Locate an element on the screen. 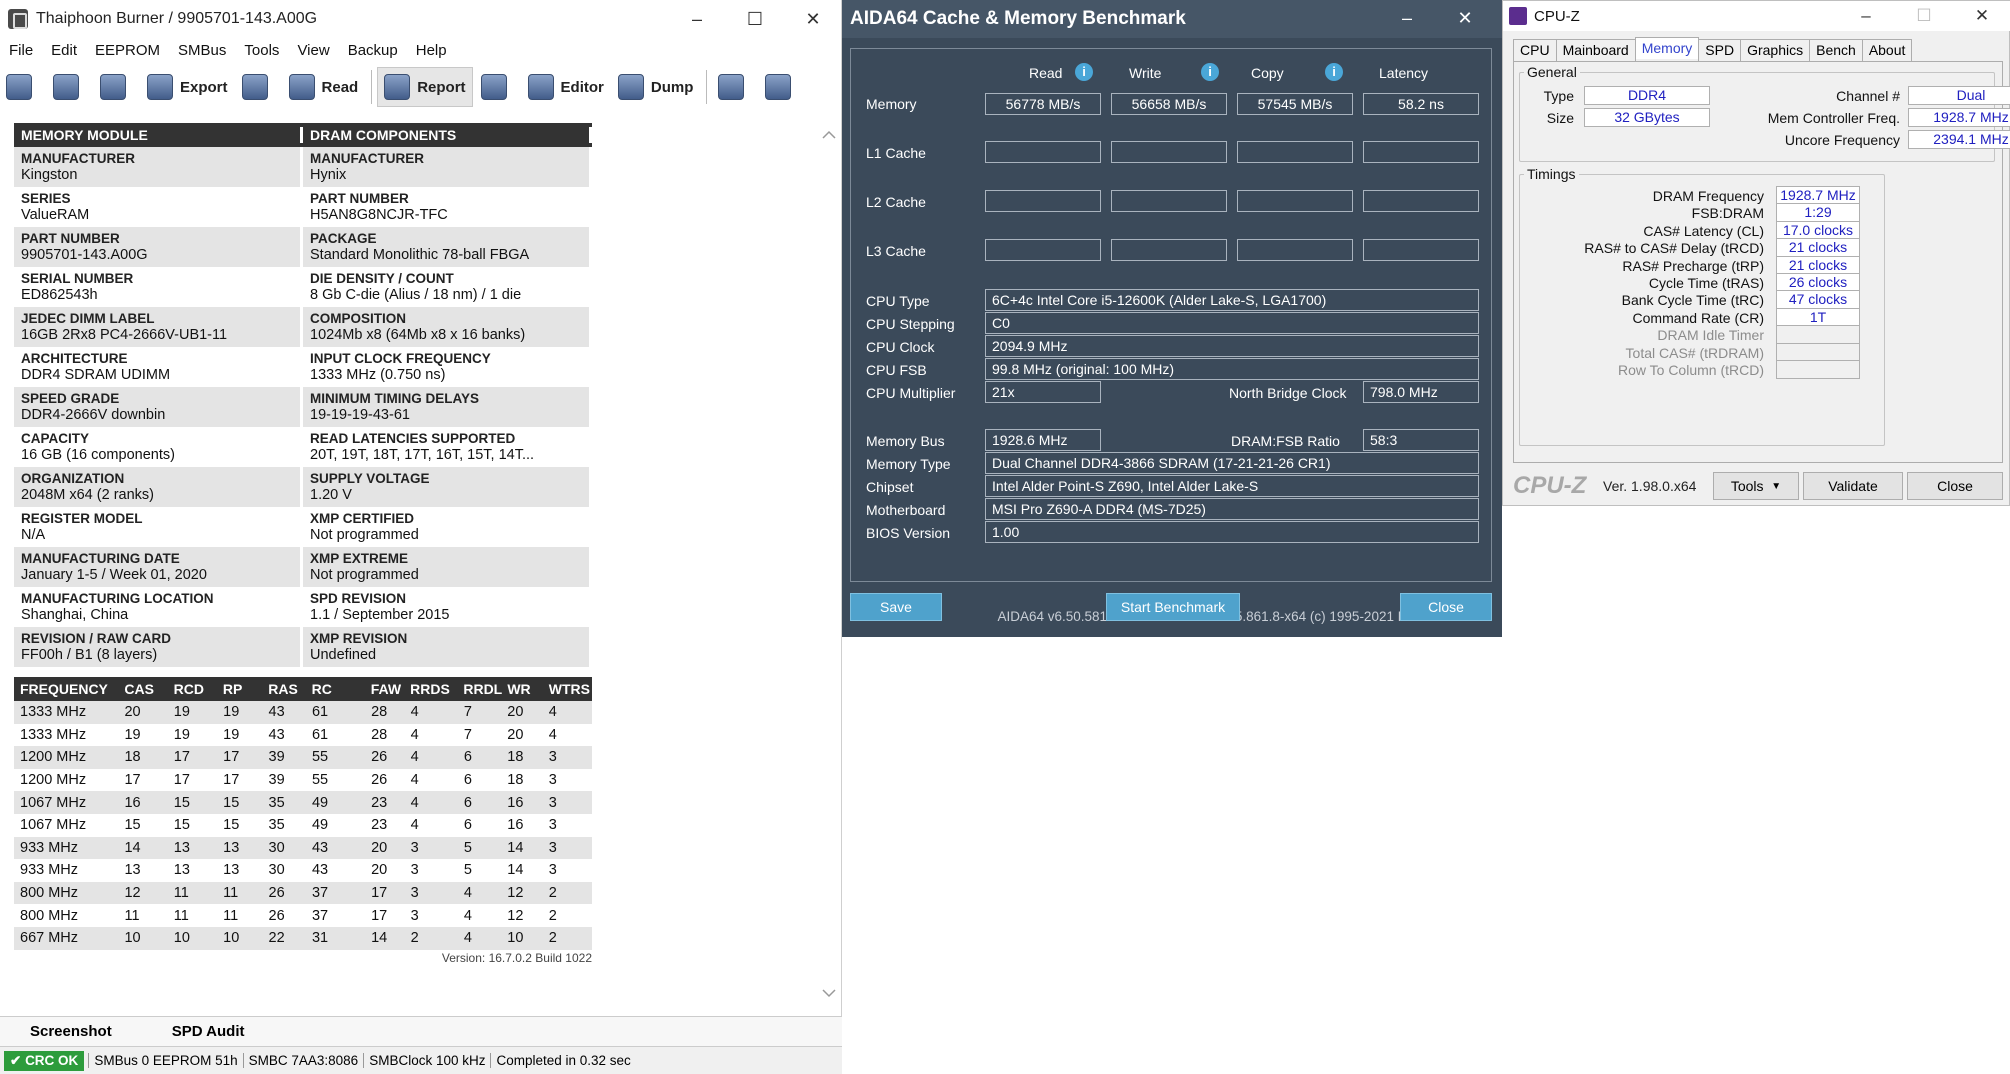 Image resolution: width=2010 pixels, height=1074 pixels. nb-clock-value: 798.0 MHz is located at coordinates (1421, 392).